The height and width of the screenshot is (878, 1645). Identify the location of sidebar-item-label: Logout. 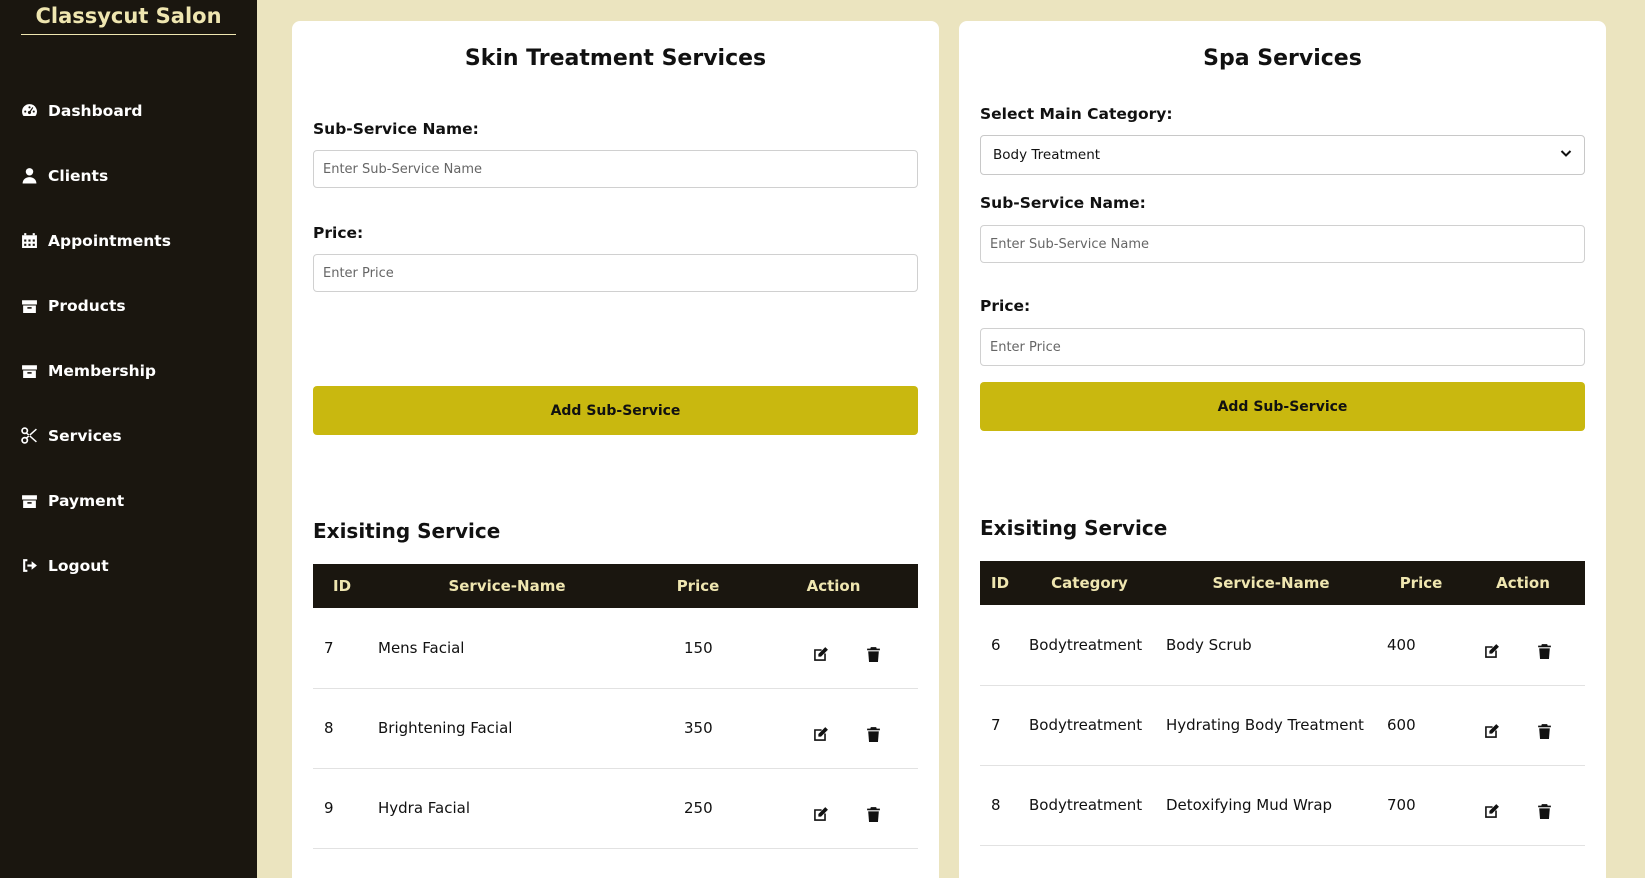
(78, 565).